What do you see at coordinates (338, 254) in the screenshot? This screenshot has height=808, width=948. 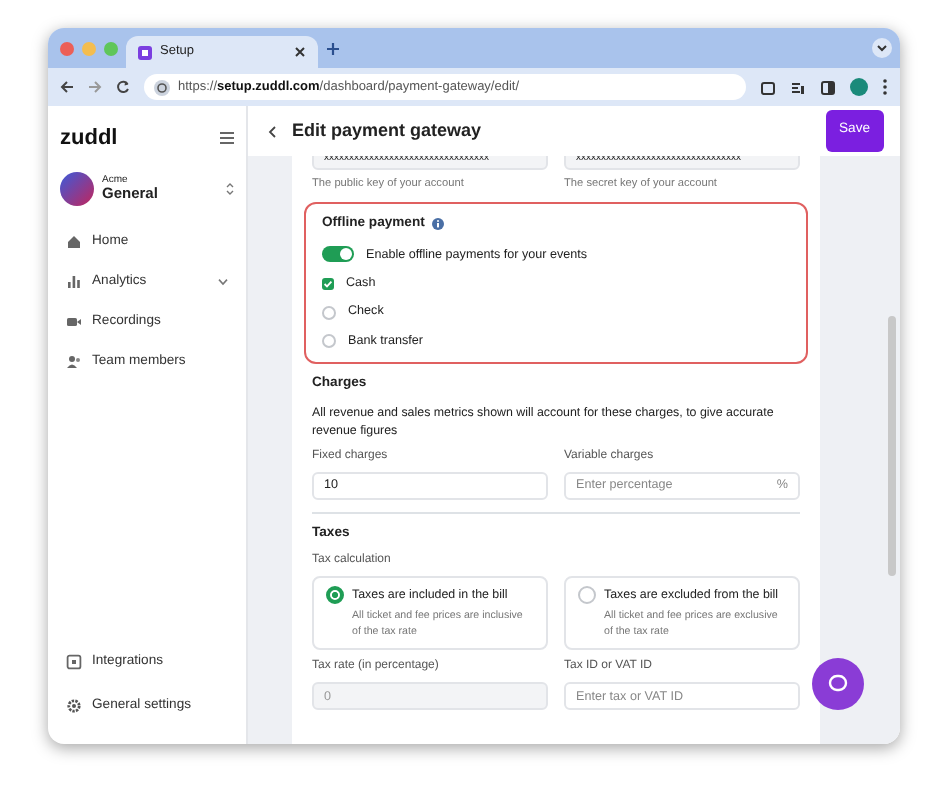 I see `toggle-switch` at bounding box center [338, 254].